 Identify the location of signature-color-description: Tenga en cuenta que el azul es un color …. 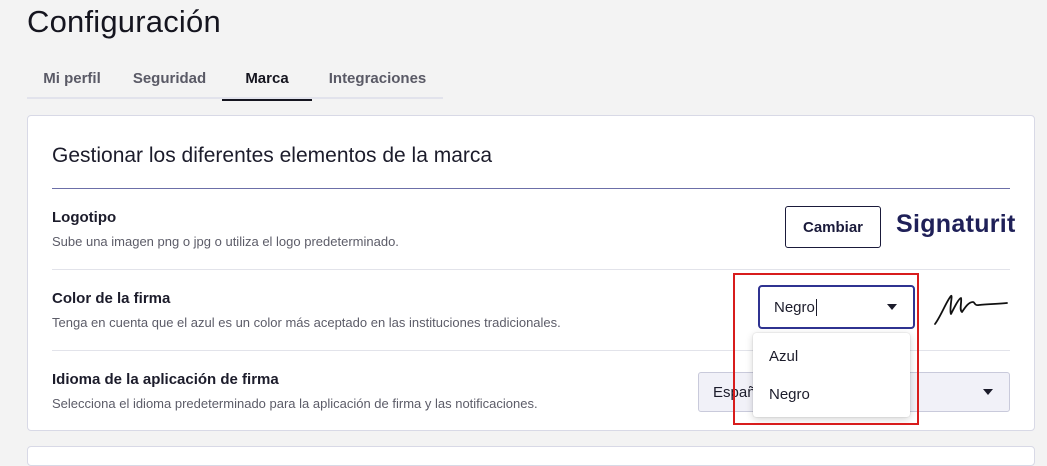
(306, 322).